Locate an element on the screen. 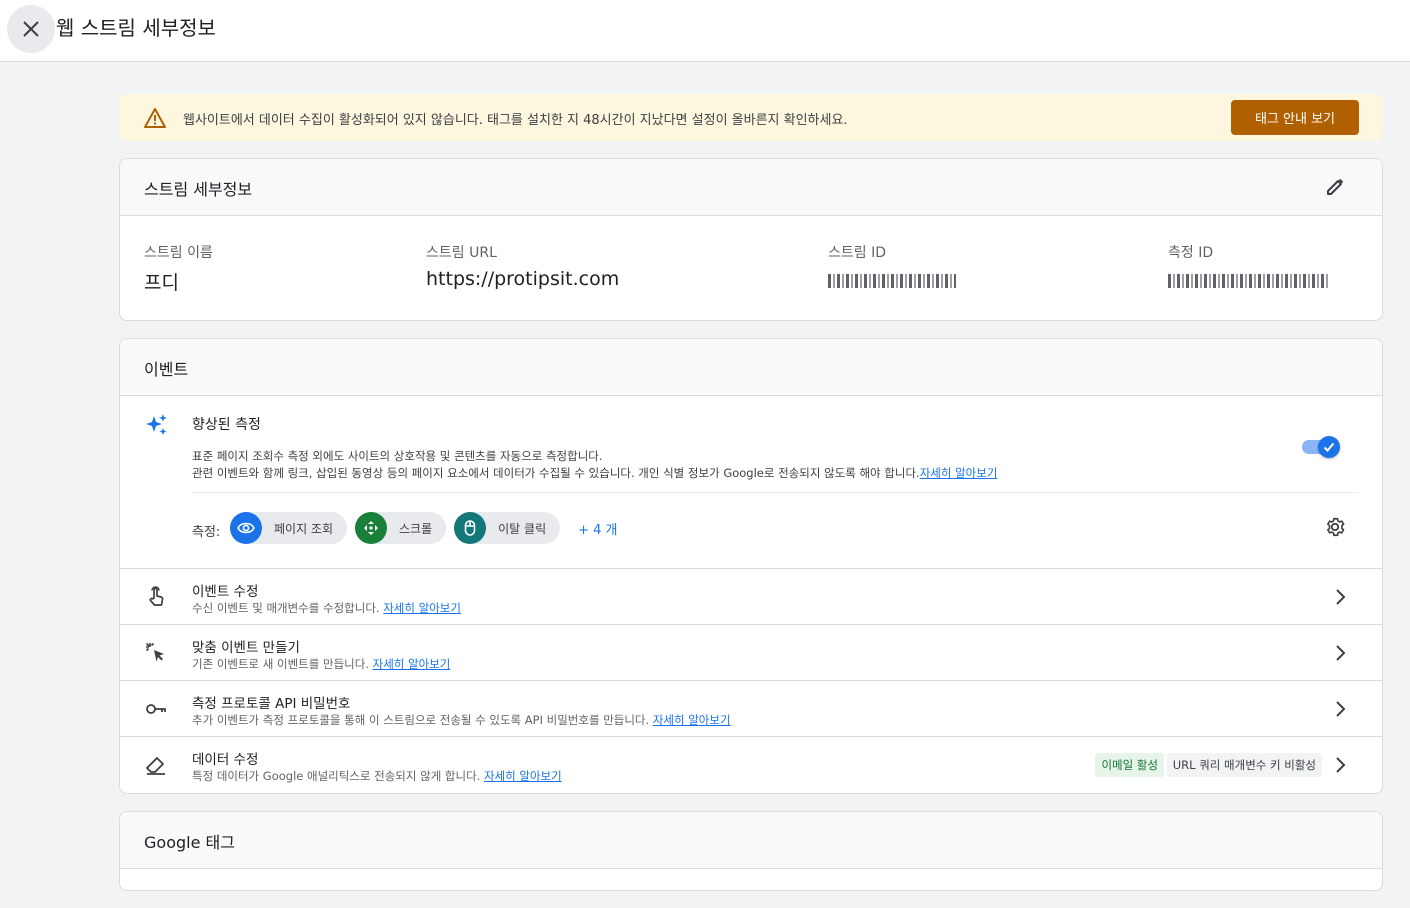 Image resolution: width=1410 pixels, height=908 pixels. chip-outbound-click-label: 이탈 클릭 is located at coordinates (522, 528).